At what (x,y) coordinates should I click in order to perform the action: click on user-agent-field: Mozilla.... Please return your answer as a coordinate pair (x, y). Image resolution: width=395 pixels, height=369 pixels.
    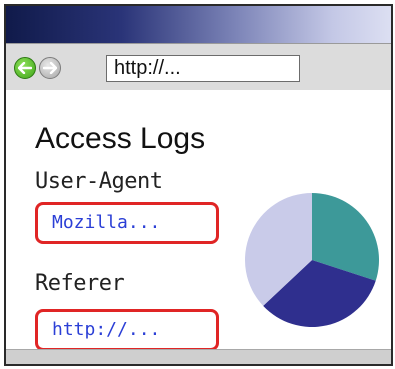
    Looking at the image, I should click on (127, 223).